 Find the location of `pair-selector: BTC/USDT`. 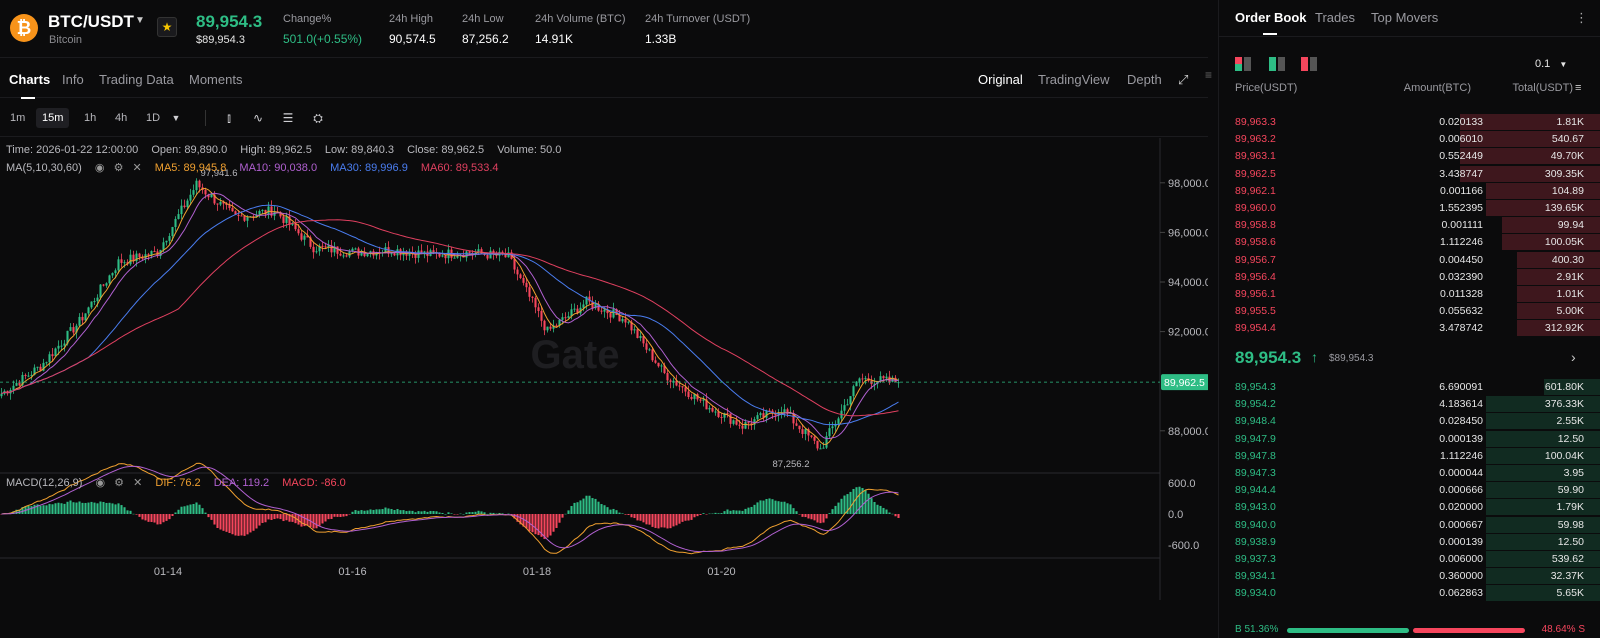

pair-selector: BTC/USDT is located at coordinates (91, 22).